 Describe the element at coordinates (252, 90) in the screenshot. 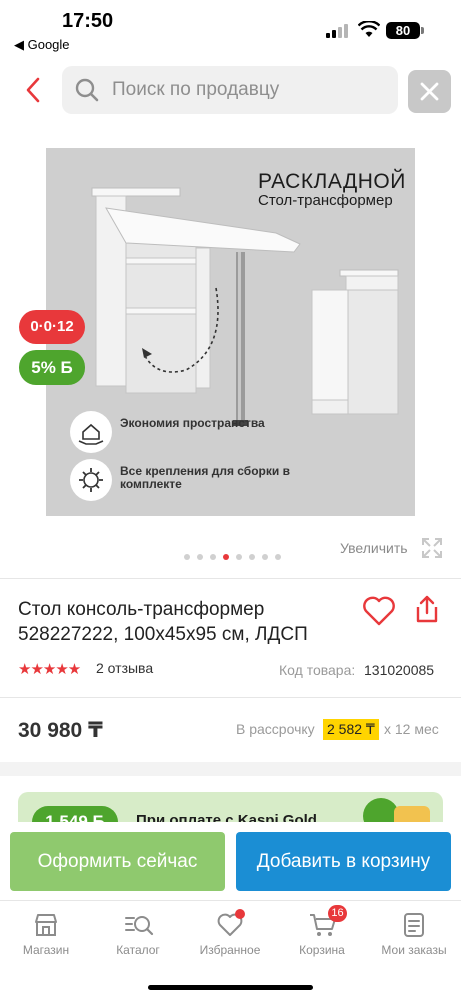

I see `search-input` at that location.